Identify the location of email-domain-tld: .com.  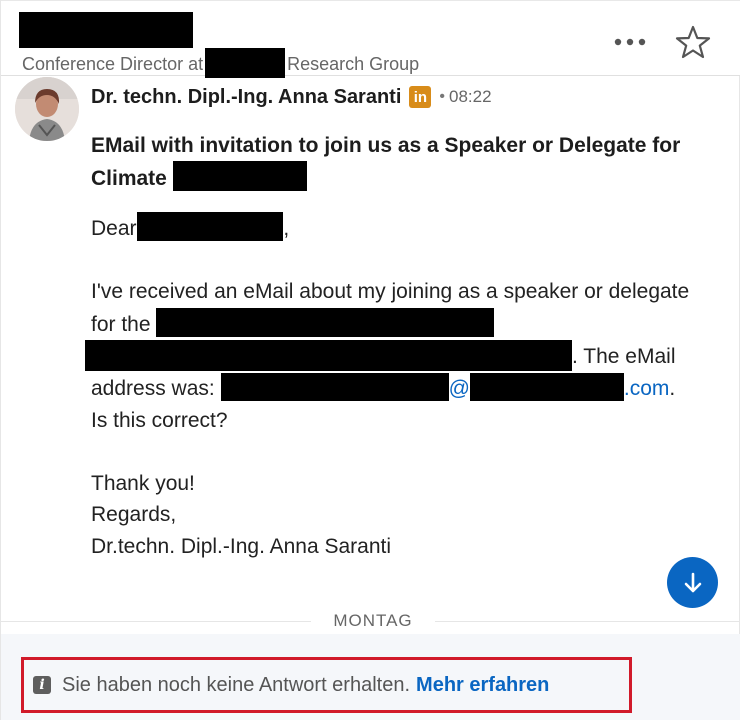
(647, 388).